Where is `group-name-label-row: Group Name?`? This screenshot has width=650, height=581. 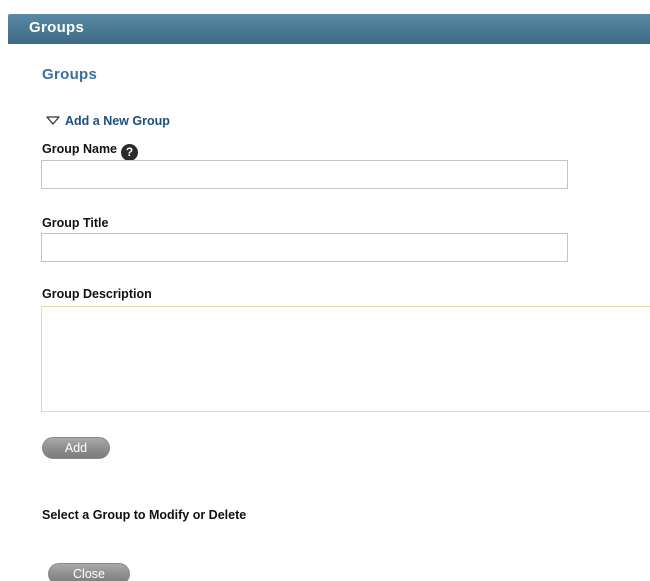 group-name-label-row: Group Name? is located at coordinates (90, 151).